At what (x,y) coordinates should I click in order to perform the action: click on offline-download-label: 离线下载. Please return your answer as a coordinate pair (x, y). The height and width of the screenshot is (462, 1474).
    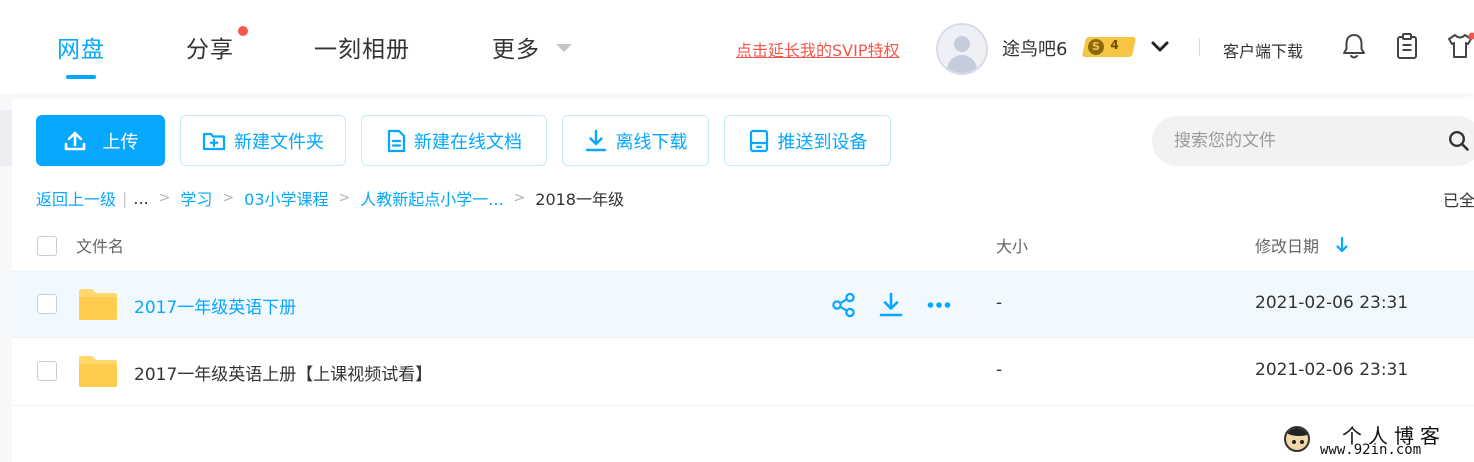
    Looking at the image, I should click on (651, 142).